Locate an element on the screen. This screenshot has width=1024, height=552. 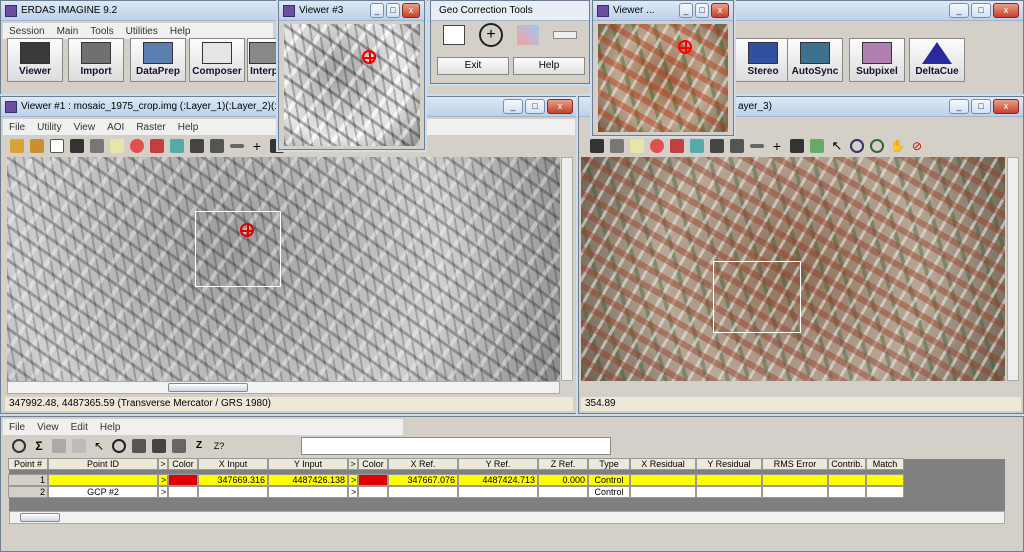
viewer-small-magnifier-image is located at coordinates (663, 78).